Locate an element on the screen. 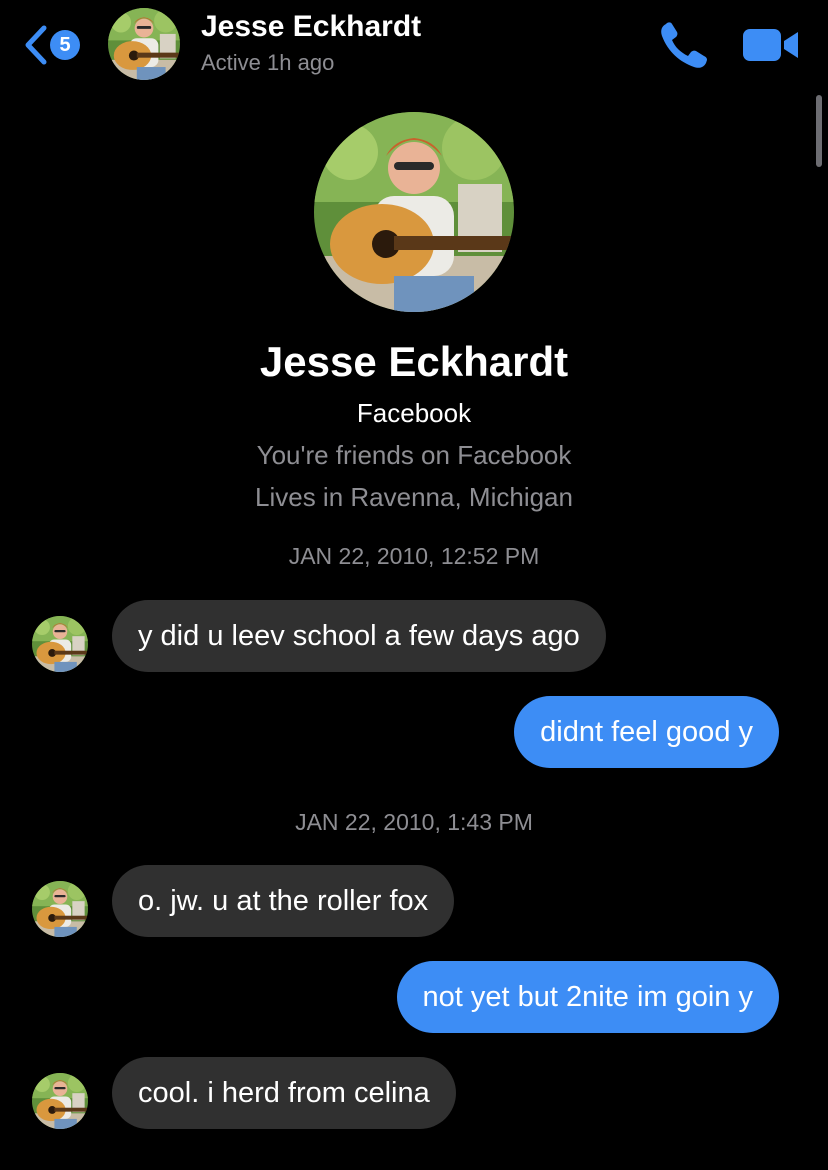 Image resolution: width=828 pixels, height=1170 pixels. conversation-header: 5 Jesse Eckhardt Active 1h ago is located at coordinates (414, 45).